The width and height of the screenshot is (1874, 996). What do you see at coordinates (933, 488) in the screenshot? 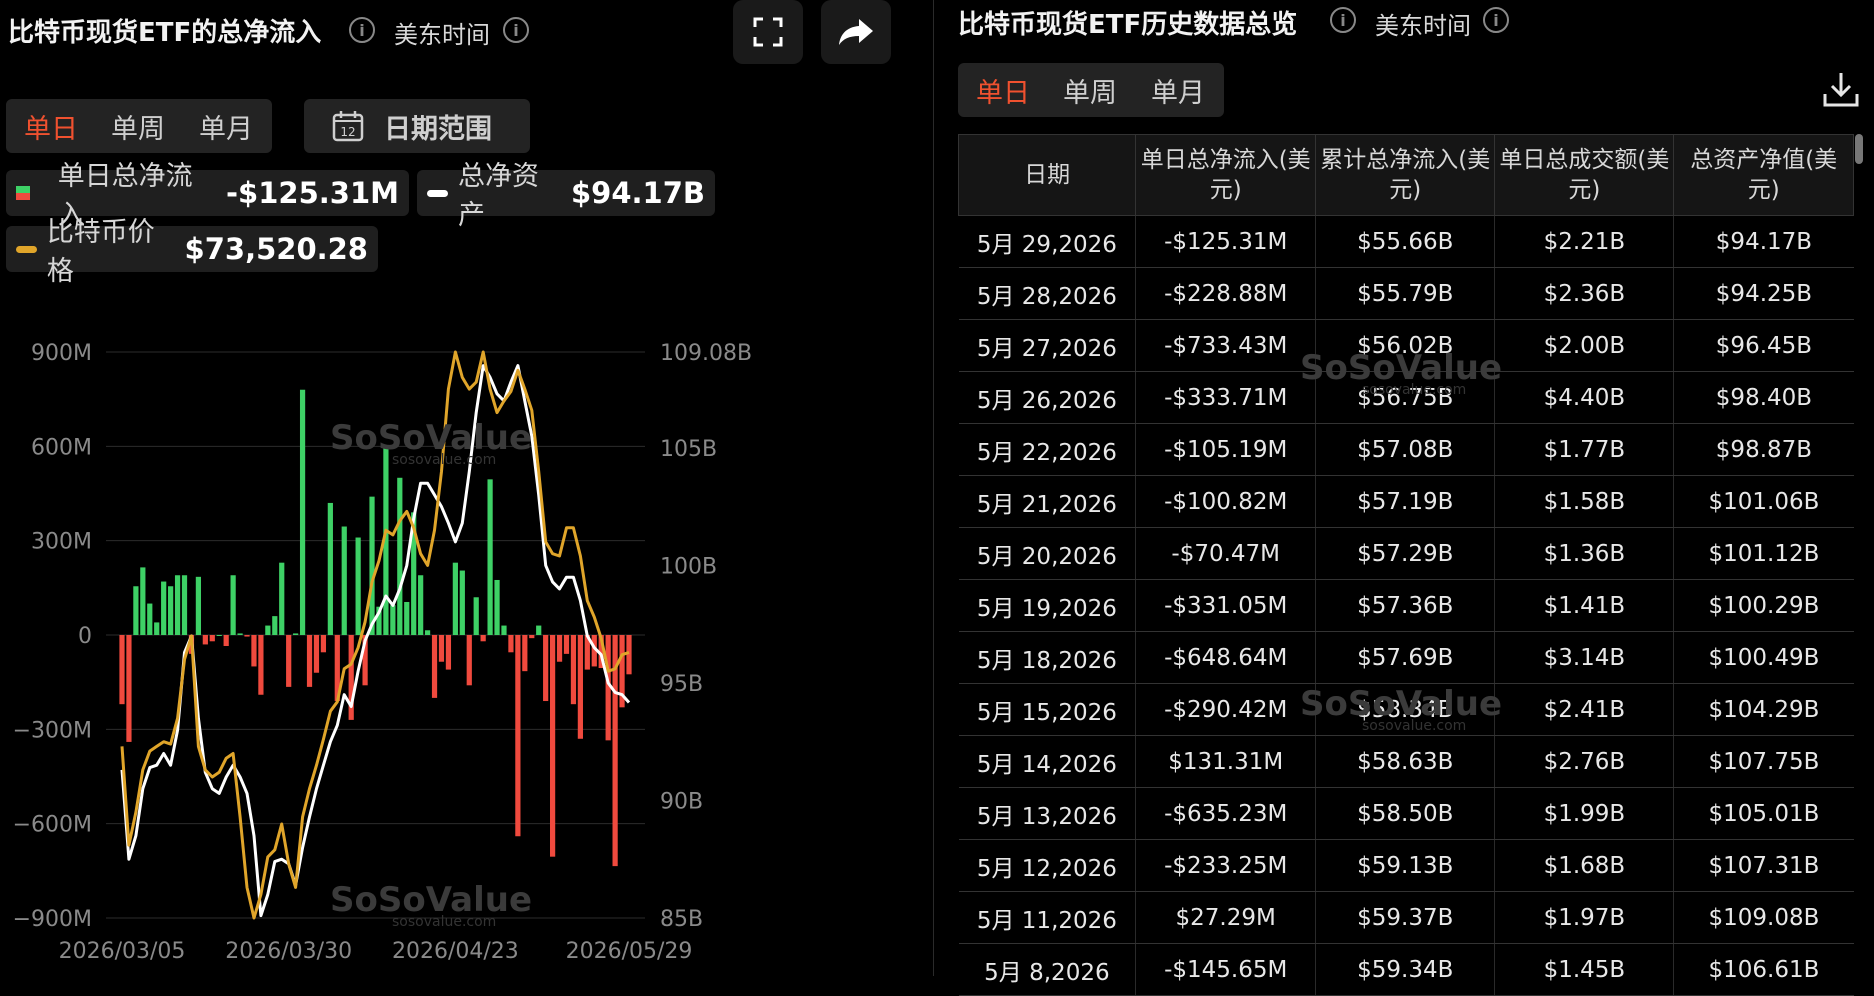
I see `panel-divider` at bounding box center [933, 488].